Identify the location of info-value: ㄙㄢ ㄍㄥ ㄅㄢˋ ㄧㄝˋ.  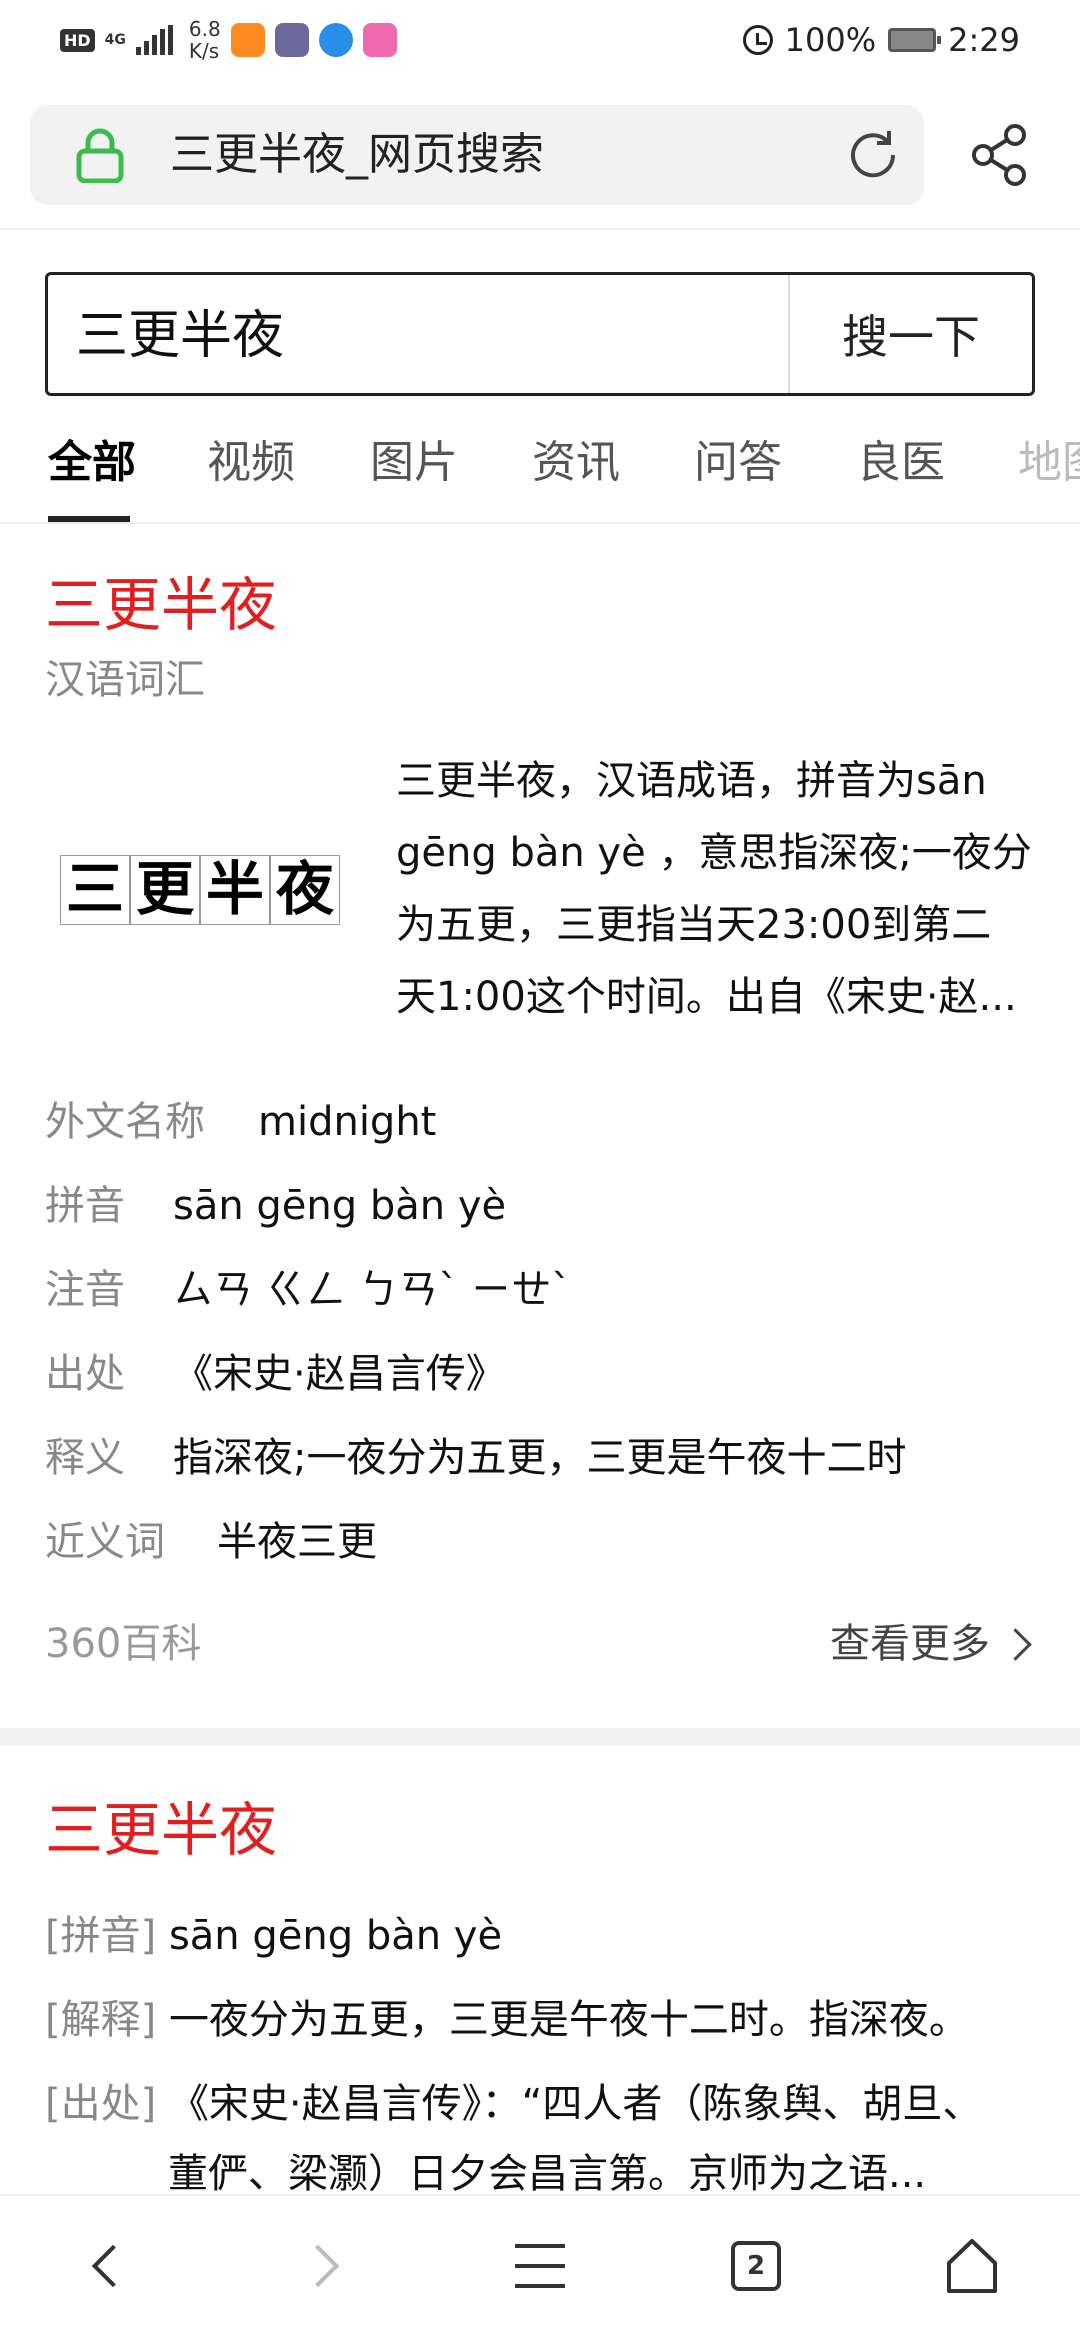
(372, 1290).